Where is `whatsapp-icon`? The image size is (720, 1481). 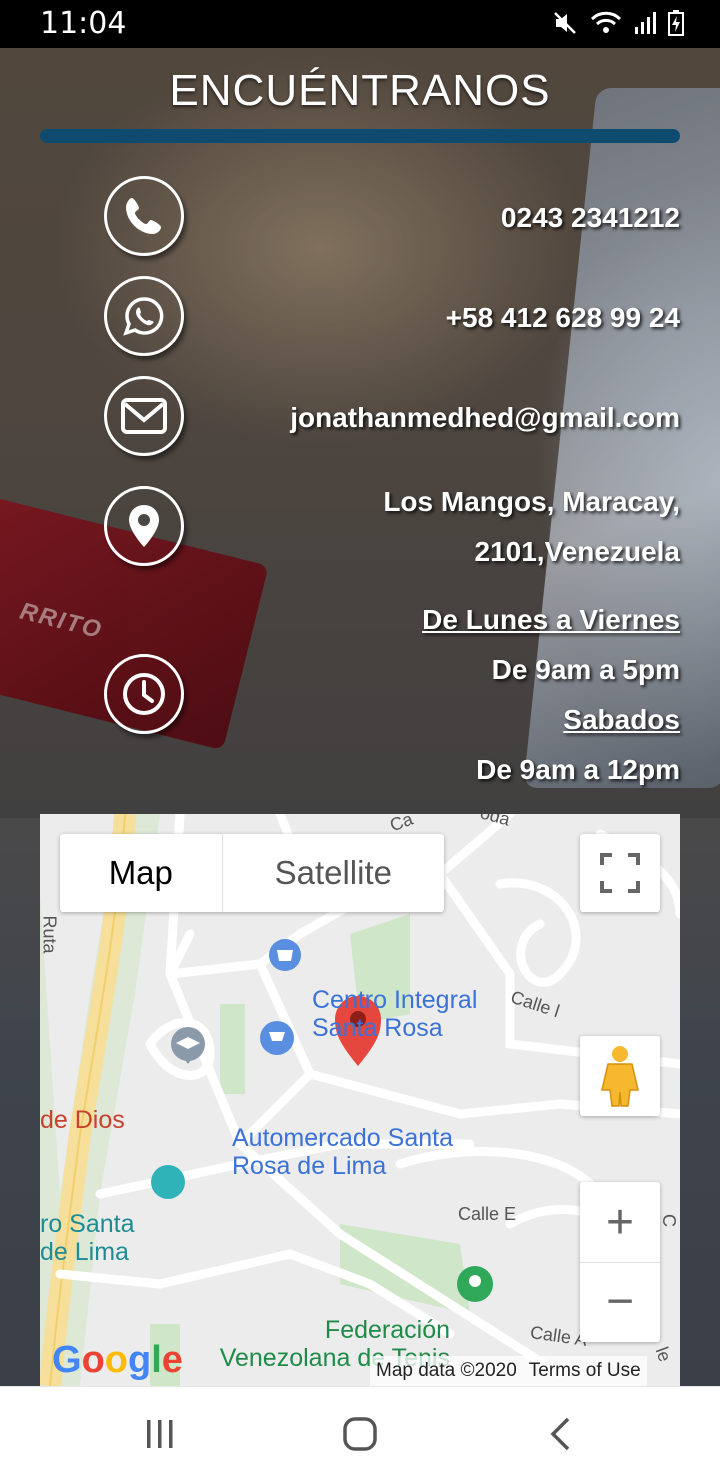 whatsapp-icon is located at coordinates (143, 316).